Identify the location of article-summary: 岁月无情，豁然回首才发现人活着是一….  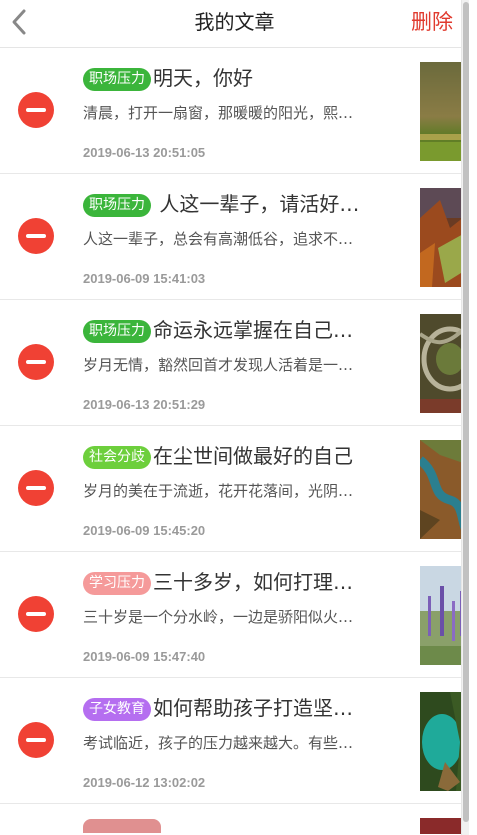
(218, 365).